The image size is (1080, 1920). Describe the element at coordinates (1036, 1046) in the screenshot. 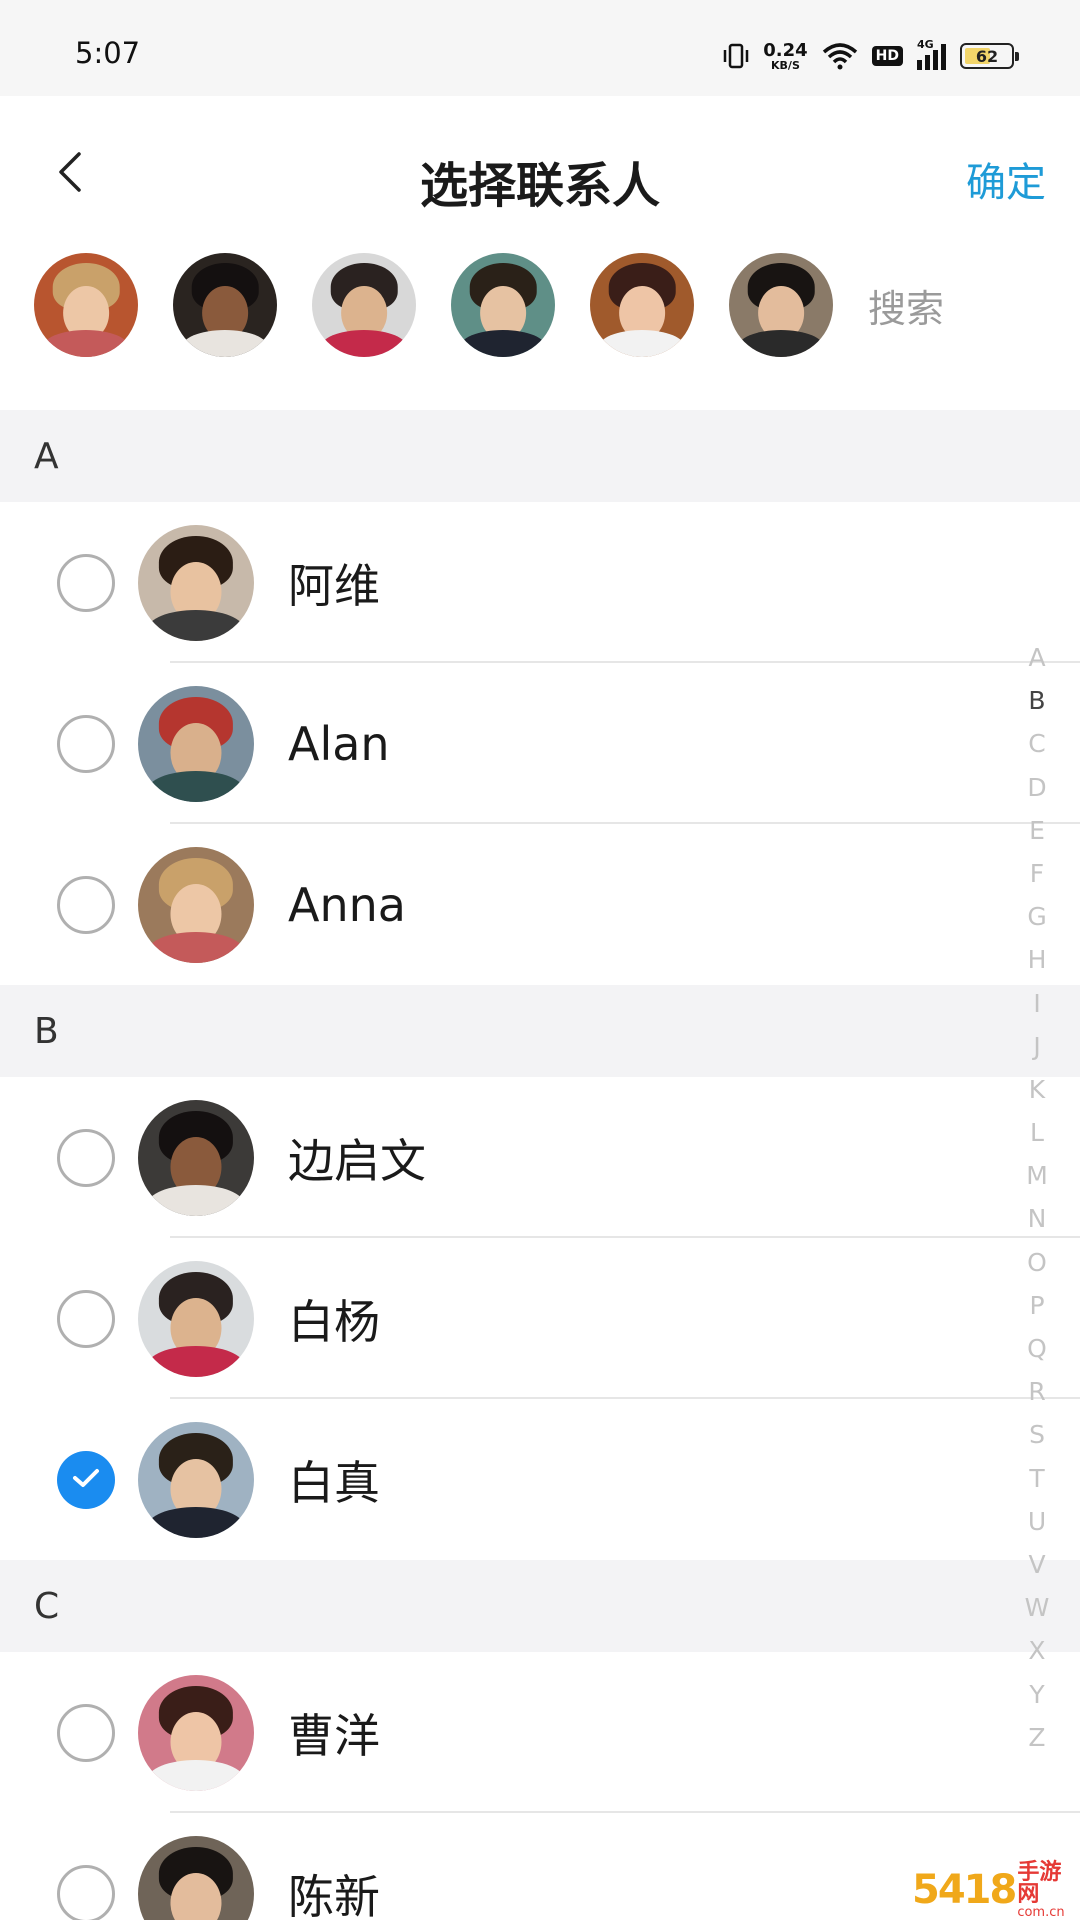

I see `index-letter-j: J` at that location.